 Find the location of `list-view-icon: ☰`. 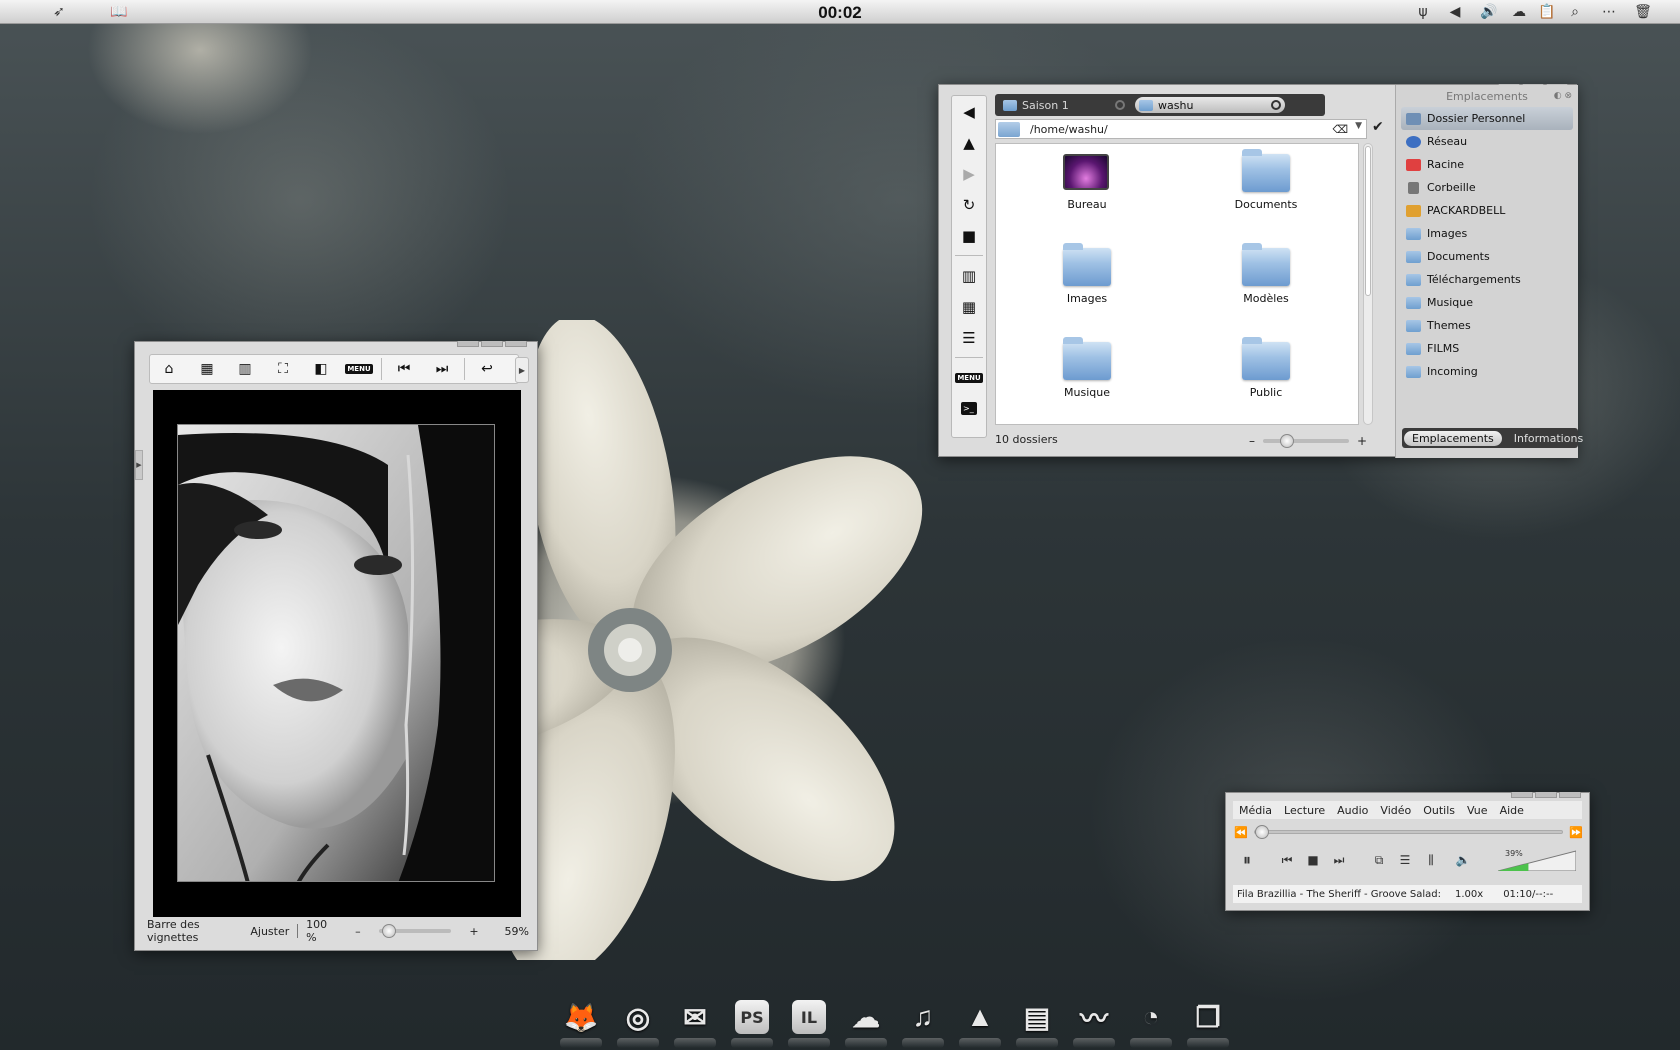

list-view-icon: ☰ is located at coordinates (969, 337).